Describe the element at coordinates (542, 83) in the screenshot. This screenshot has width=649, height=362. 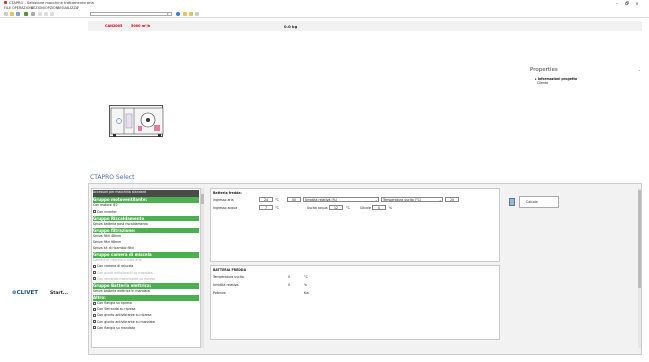
I see `properties-item-client: Cliente` at that location.